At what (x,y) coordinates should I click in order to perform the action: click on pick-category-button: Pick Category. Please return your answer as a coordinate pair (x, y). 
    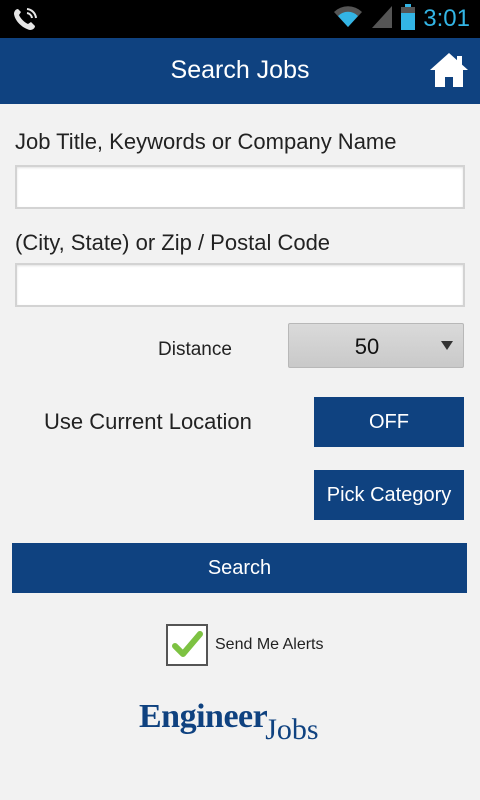
    Looking at the image, I should click on (389, 495).